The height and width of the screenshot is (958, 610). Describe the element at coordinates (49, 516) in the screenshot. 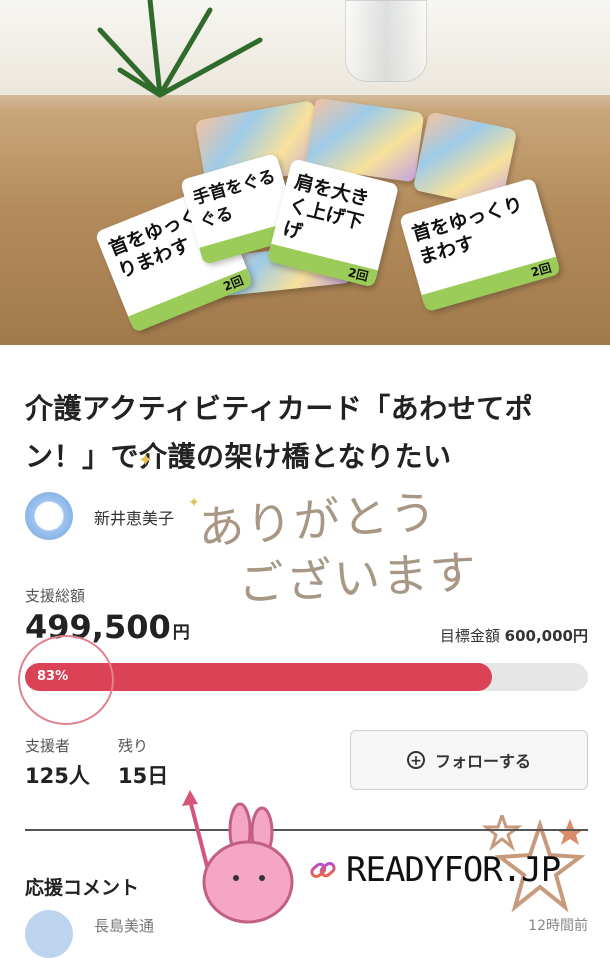

I see `owner-avatar` at that location.